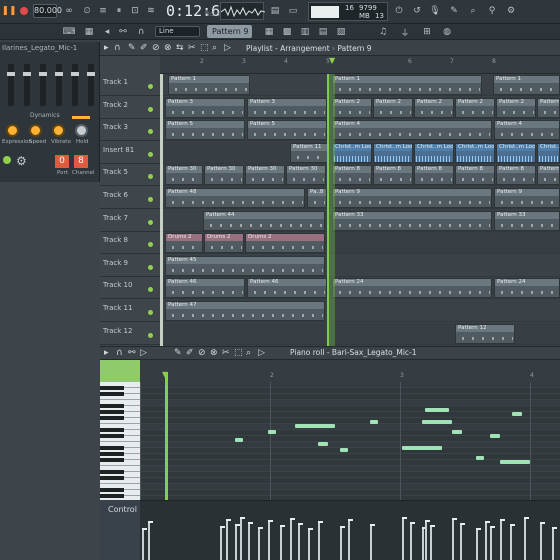 The width and height of the screenshot is (560, 560). What do you see at coordinates (248, 353) in the screenshot?
I see `zoom-icon: ⌕` at bounding box center [248, 353].